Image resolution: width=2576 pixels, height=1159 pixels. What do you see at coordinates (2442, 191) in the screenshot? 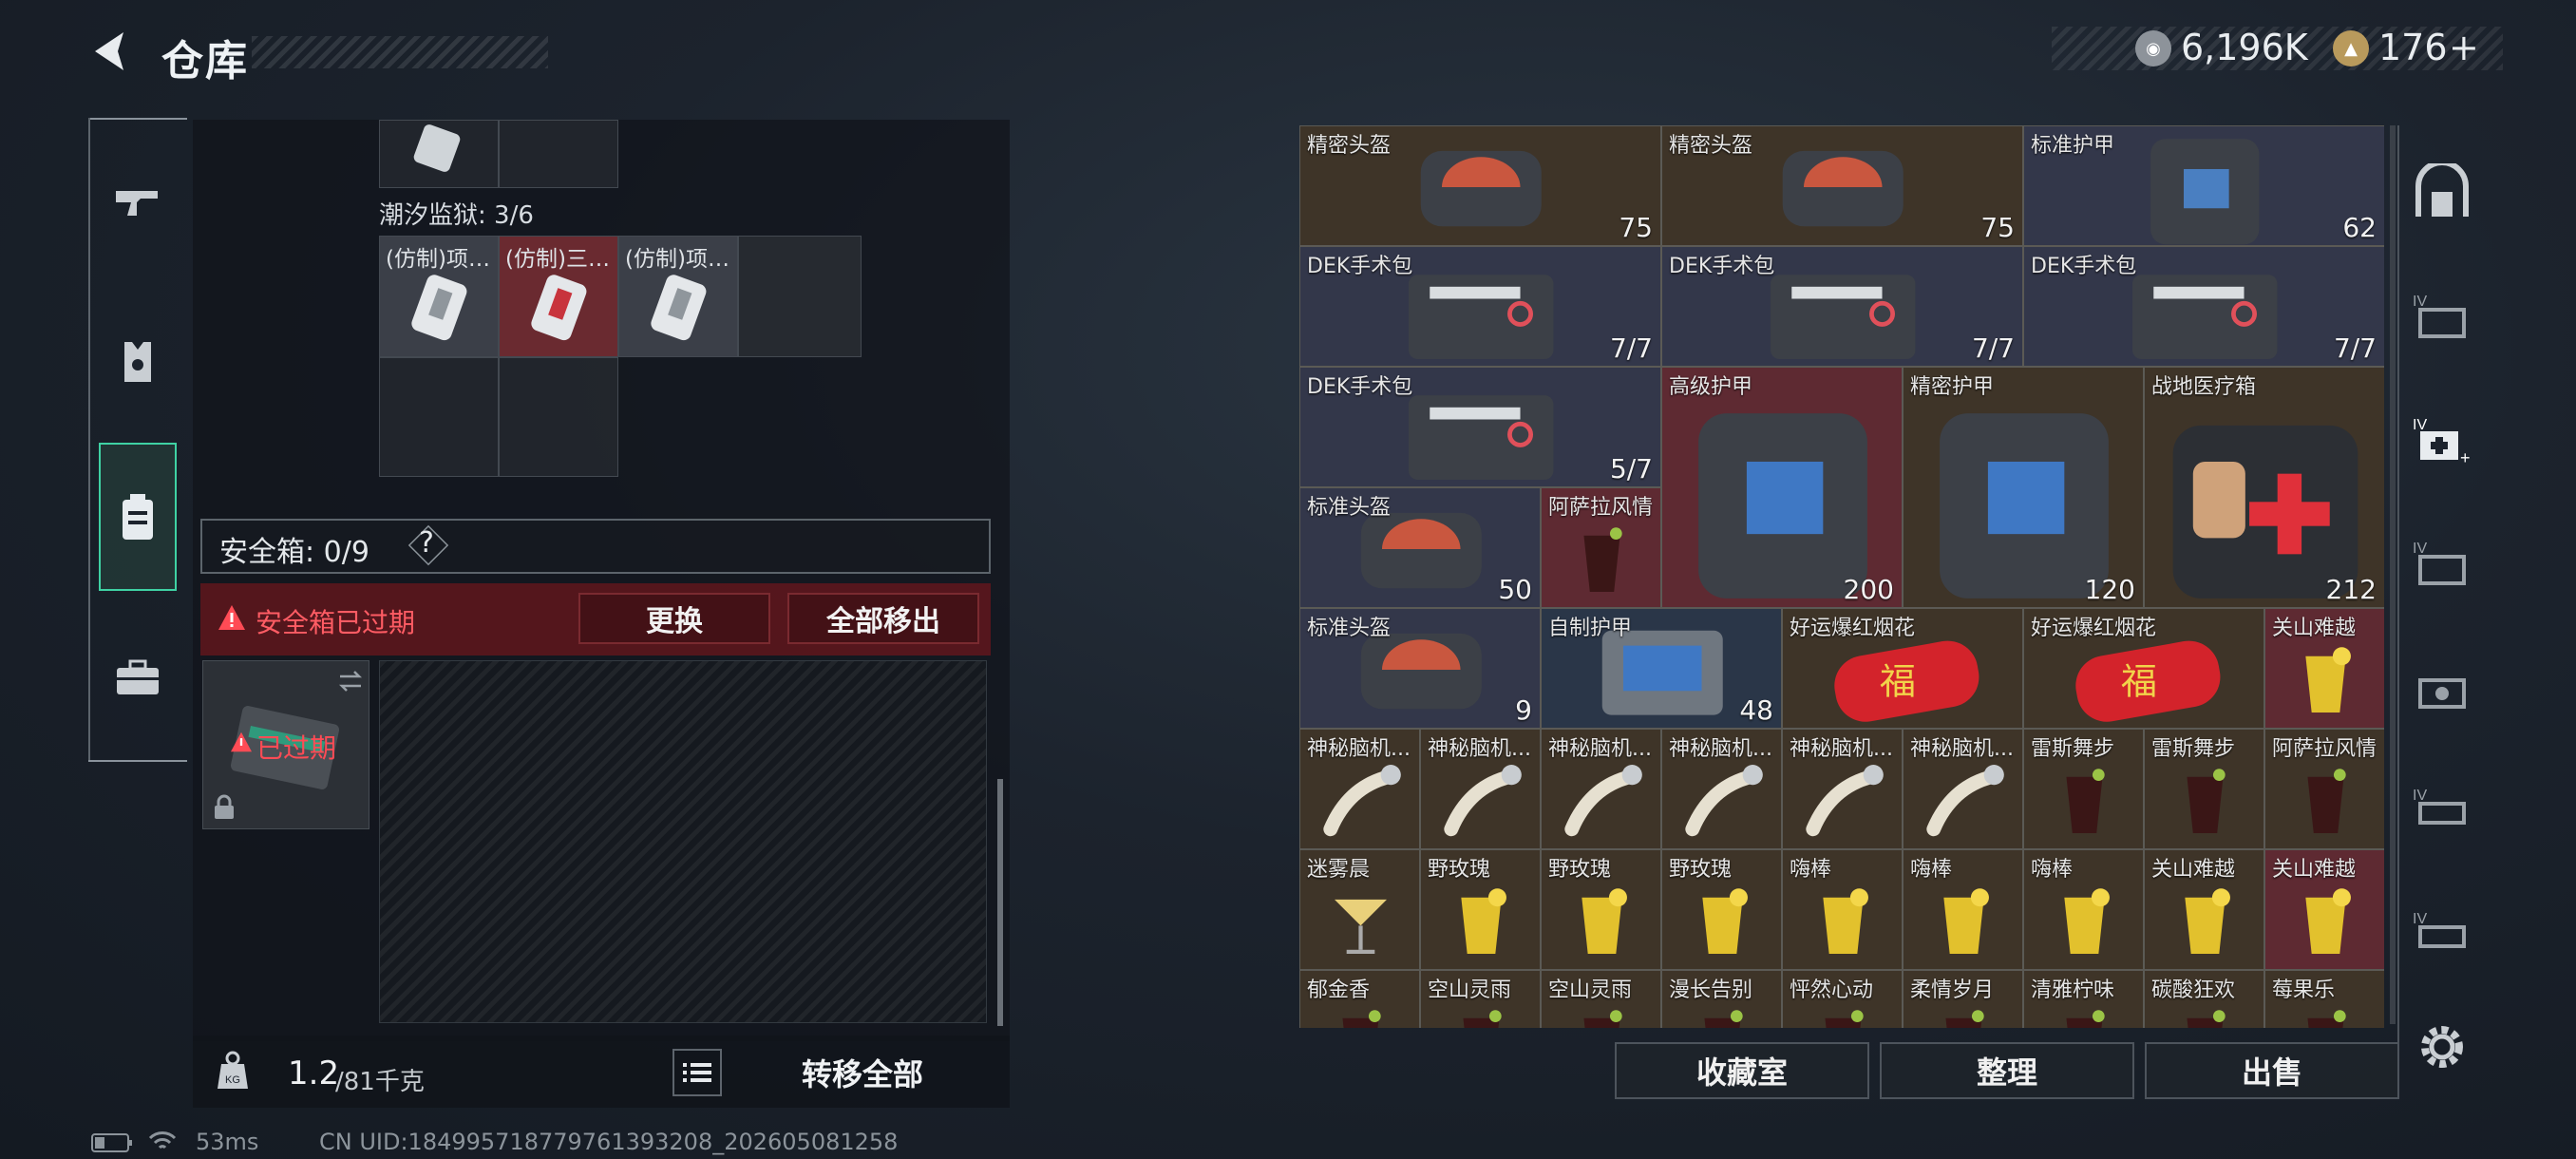
I see `warehouse-tab-icon` at bounding box center [2442, 191].